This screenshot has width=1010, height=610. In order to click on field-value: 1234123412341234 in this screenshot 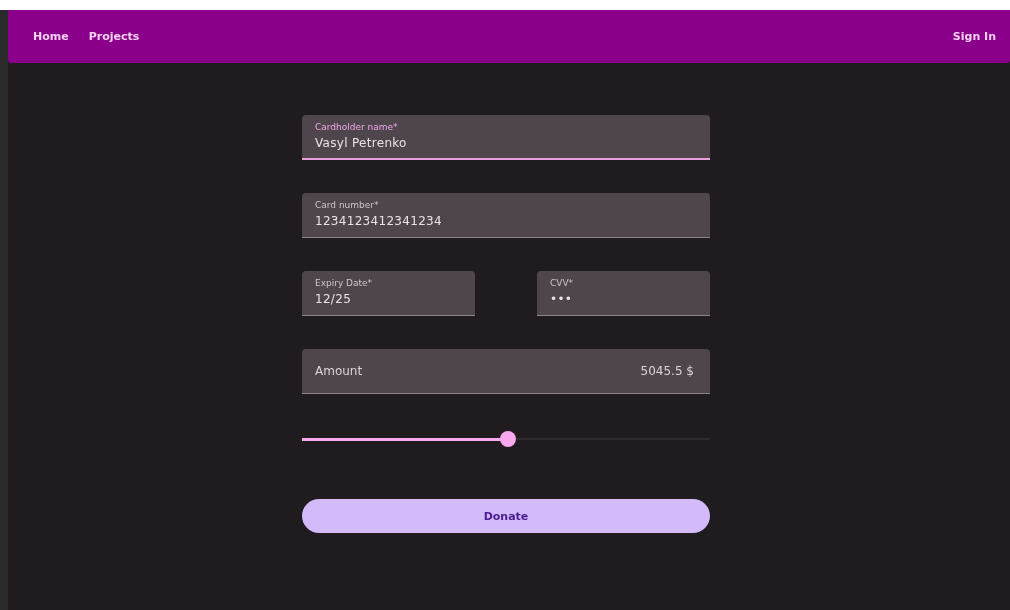, I will do `click(379, 221)`.